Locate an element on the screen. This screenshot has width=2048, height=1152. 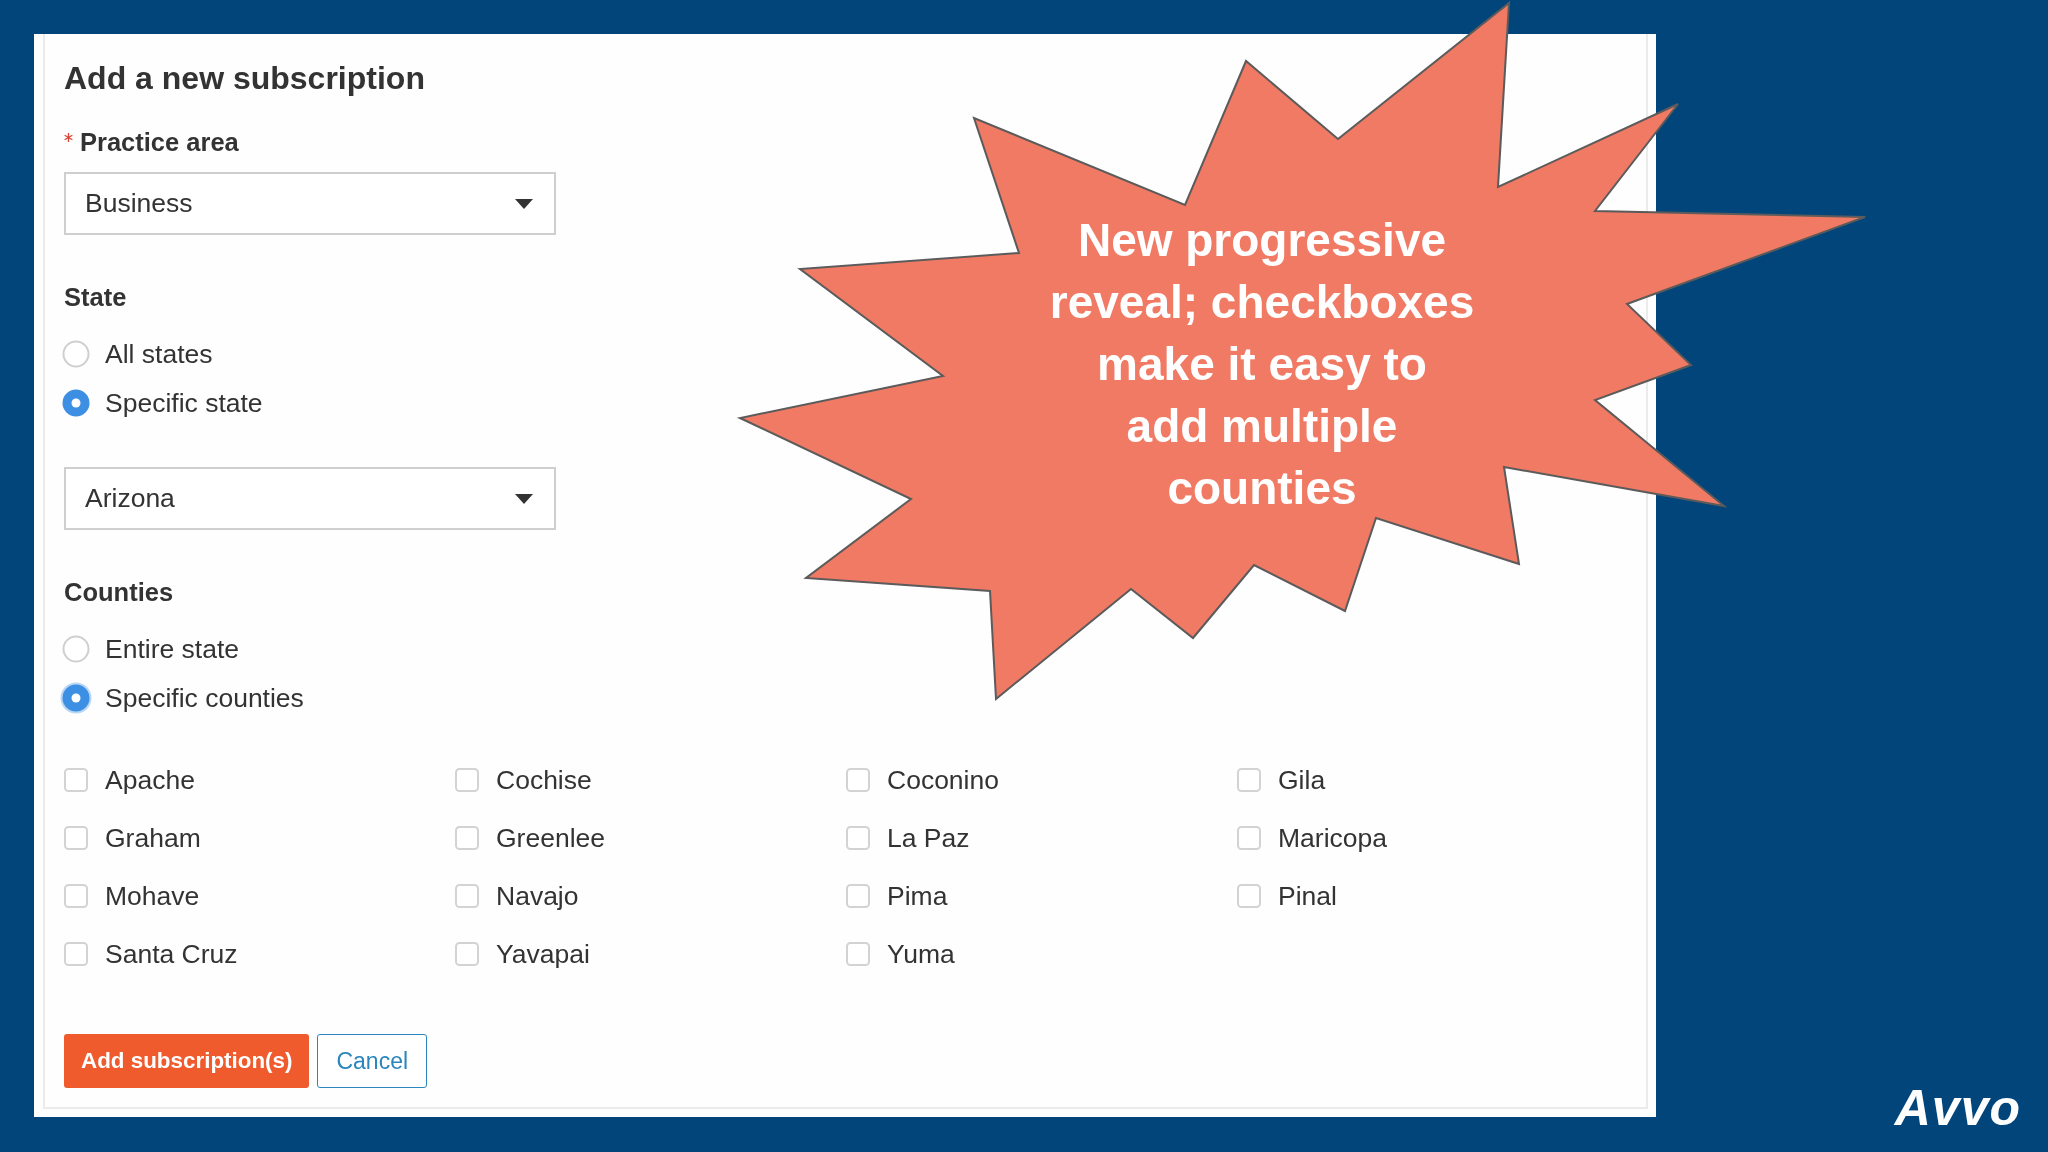
checkbox-label: Navajo is located at coordinates (537, 896).